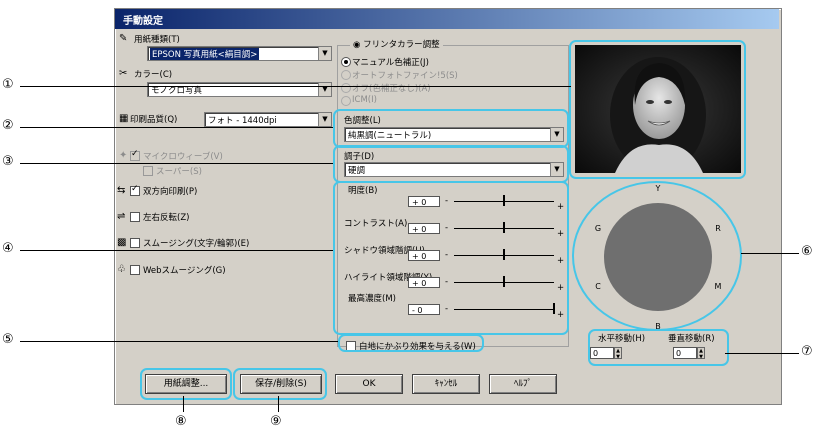 This screenshot has width=819, height=438. I want to click on dialog-title: 手動設定, so click(143, 21).